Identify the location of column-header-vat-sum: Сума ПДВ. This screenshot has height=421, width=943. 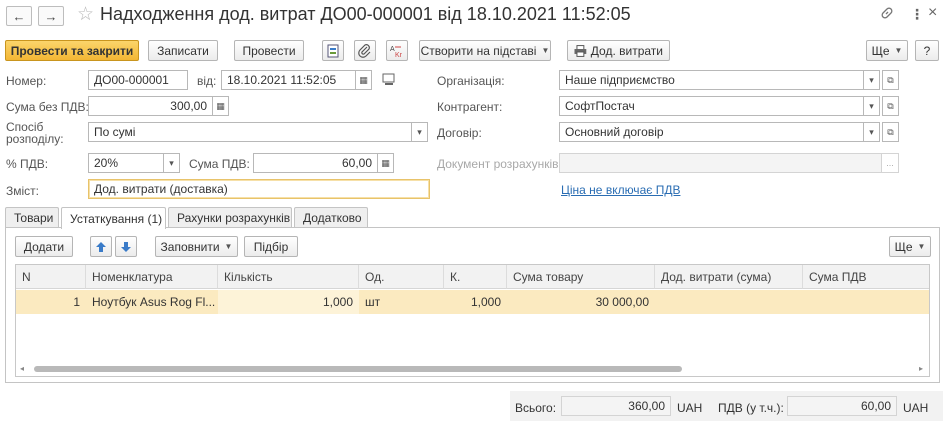
(866, 277).